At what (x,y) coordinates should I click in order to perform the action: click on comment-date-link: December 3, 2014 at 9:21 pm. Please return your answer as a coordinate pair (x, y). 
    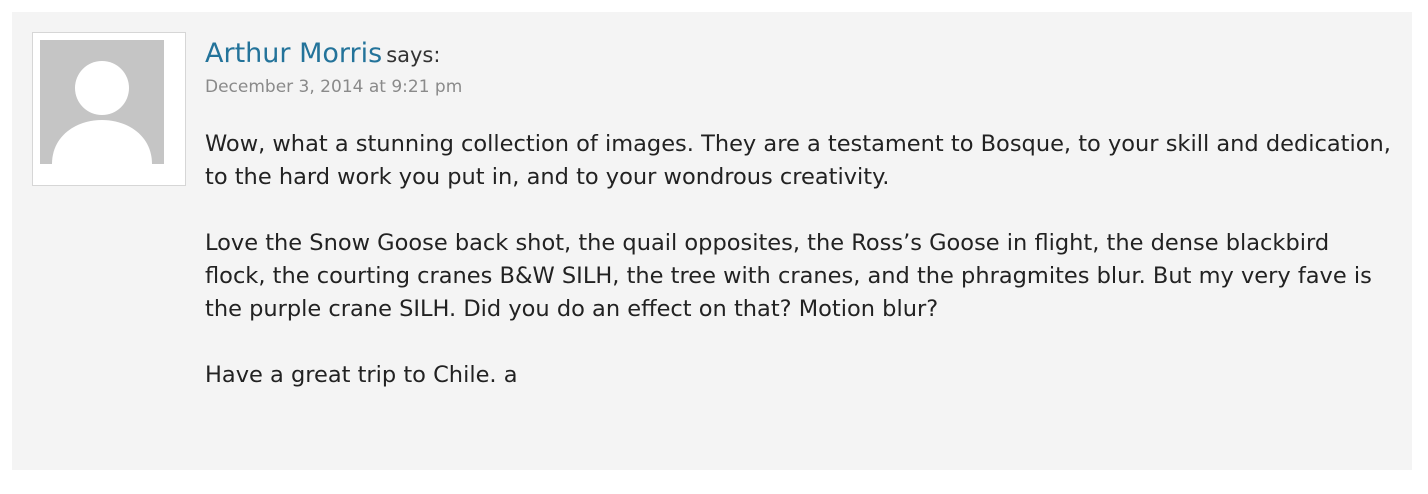
    Looking at the image, I should click on (800, 87).